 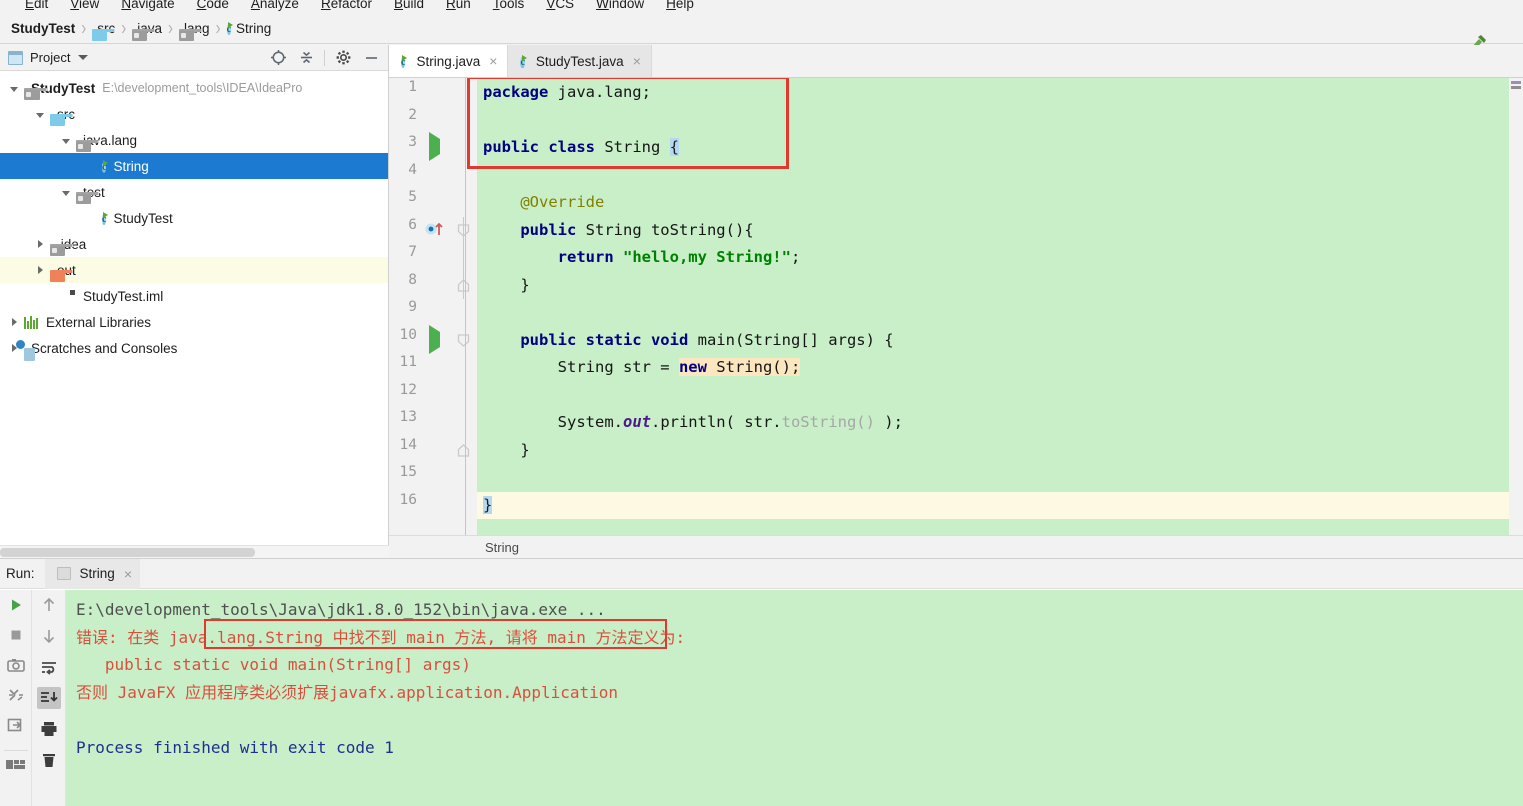 I want to click on code-line: package java.lang;, so click(x=1000, y=93).